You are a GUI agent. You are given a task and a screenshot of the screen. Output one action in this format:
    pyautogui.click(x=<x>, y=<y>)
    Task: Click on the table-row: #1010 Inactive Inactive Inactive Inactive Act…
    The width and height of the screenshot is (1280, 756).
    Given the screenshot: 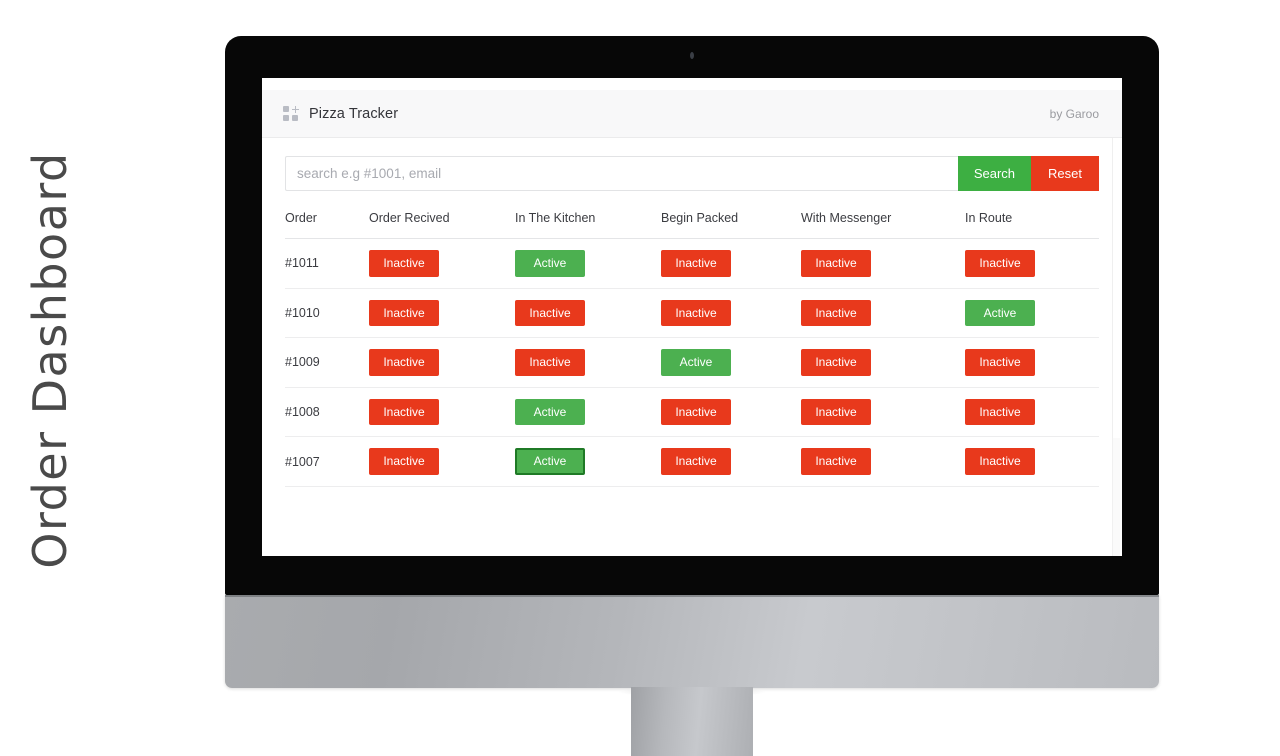 What is the action you would take?
    pyautogui.click(x=692, y=313)
    